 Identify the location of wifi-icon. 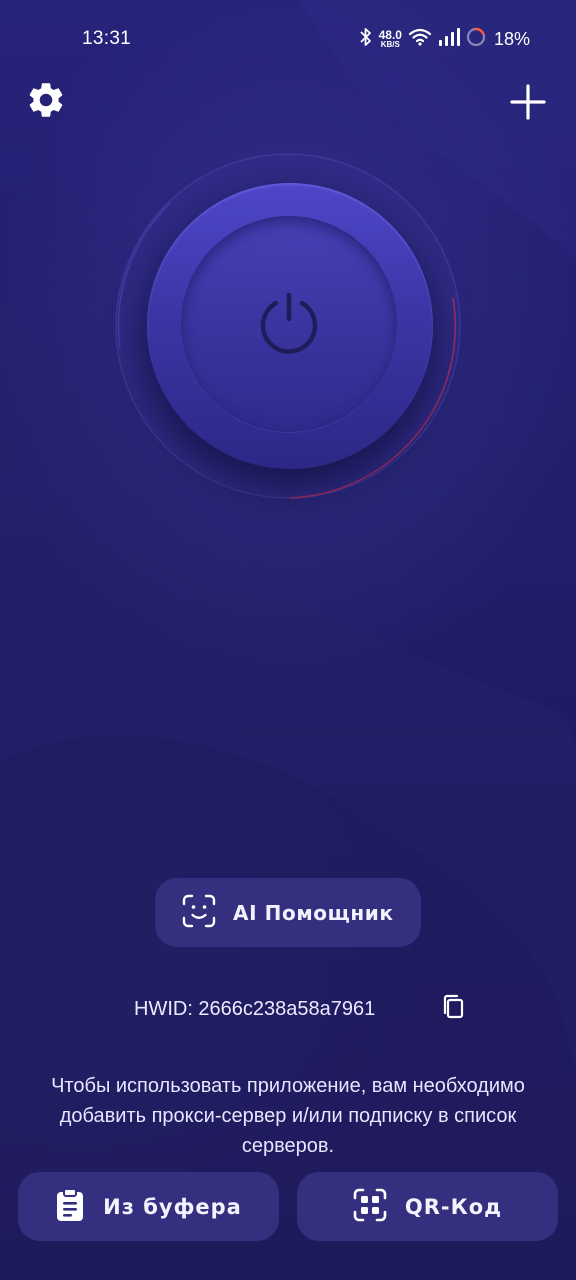
(420, 39).